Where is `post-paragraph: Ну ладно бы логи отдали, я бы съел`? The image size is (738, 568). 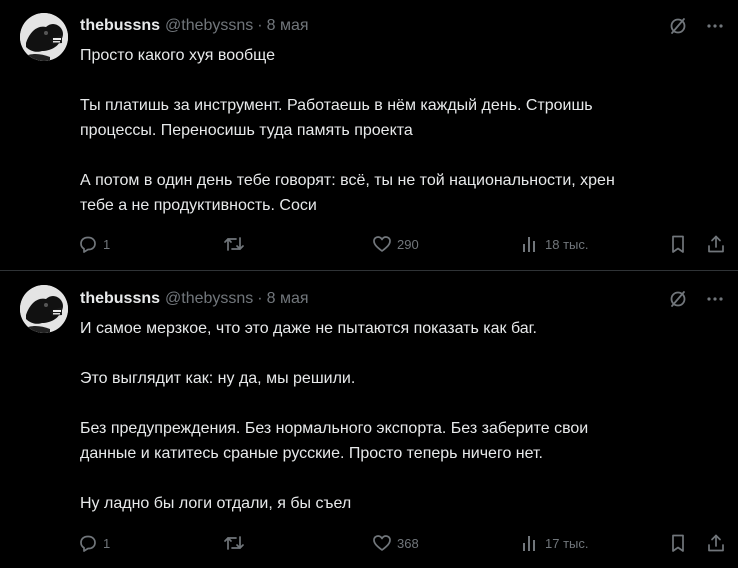
post-paragraph: Ну ладно бы логи отдали, я бы съел is located at coordinates (216, 503).